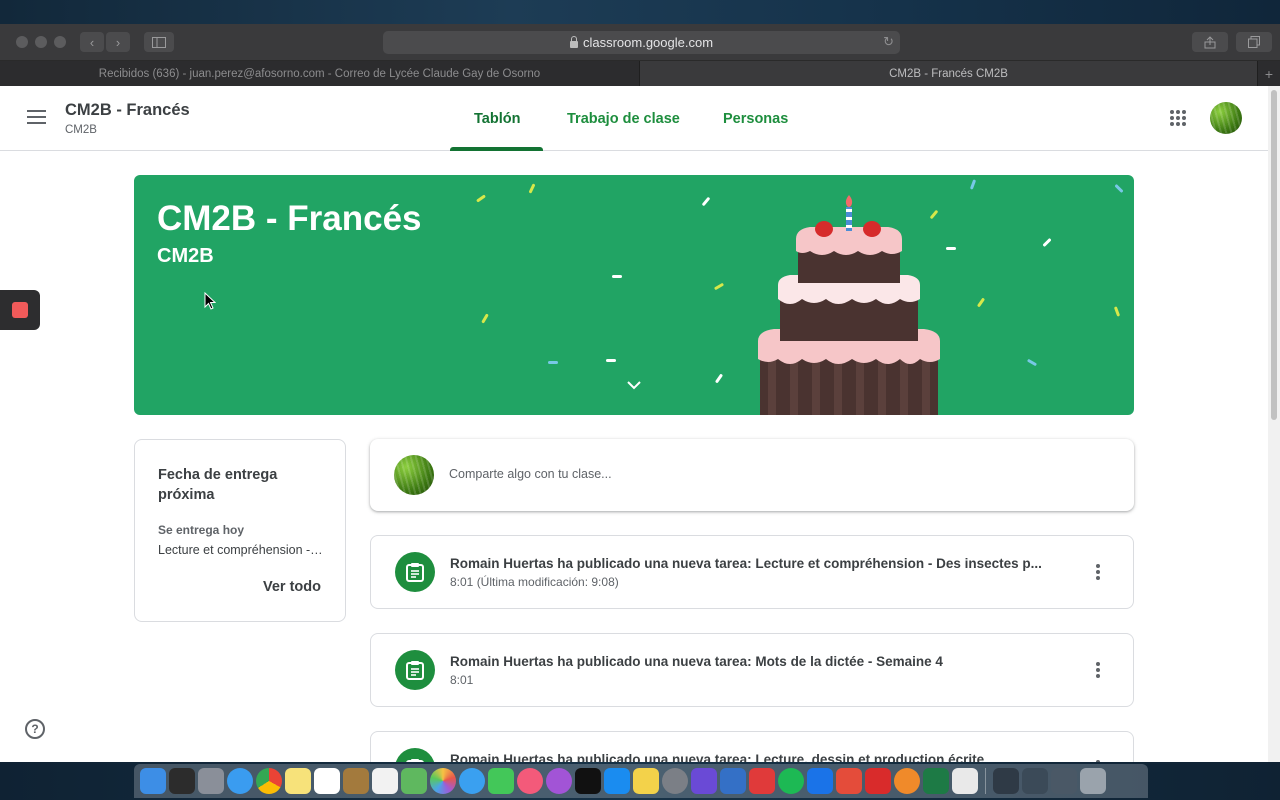  Describe the element at coordinates (1035, 781) in the screenshot. I see `documents-stack-icon` at that location.